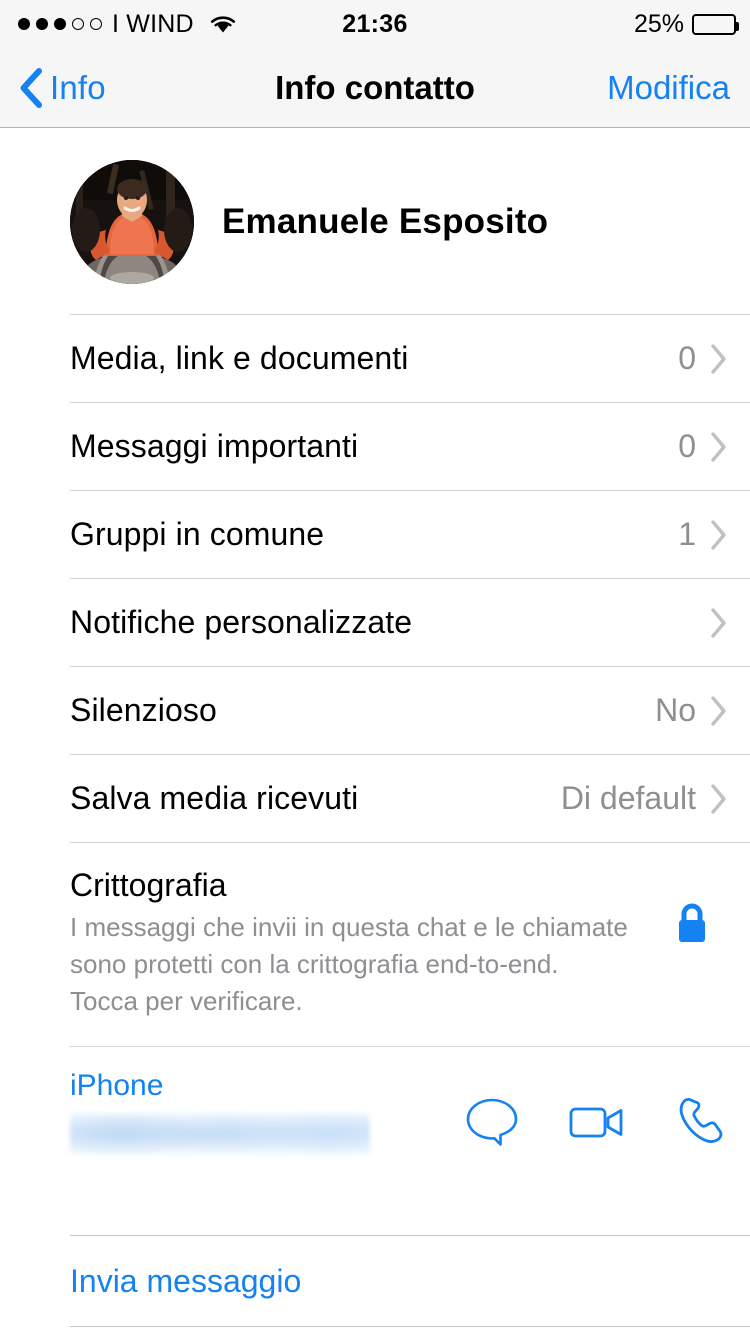 The height and width of the screenshot is (1334, 750). Describe the element at coordinates (675, 710) in the screenshot. I see `row-value: No` at that location.